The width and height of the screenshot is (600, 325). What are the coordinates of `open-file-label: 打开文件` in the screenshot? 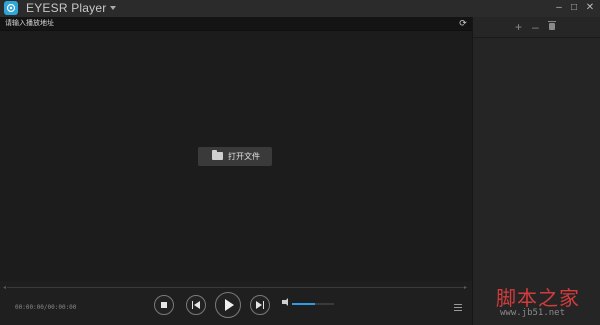 It's located at (244, 156).